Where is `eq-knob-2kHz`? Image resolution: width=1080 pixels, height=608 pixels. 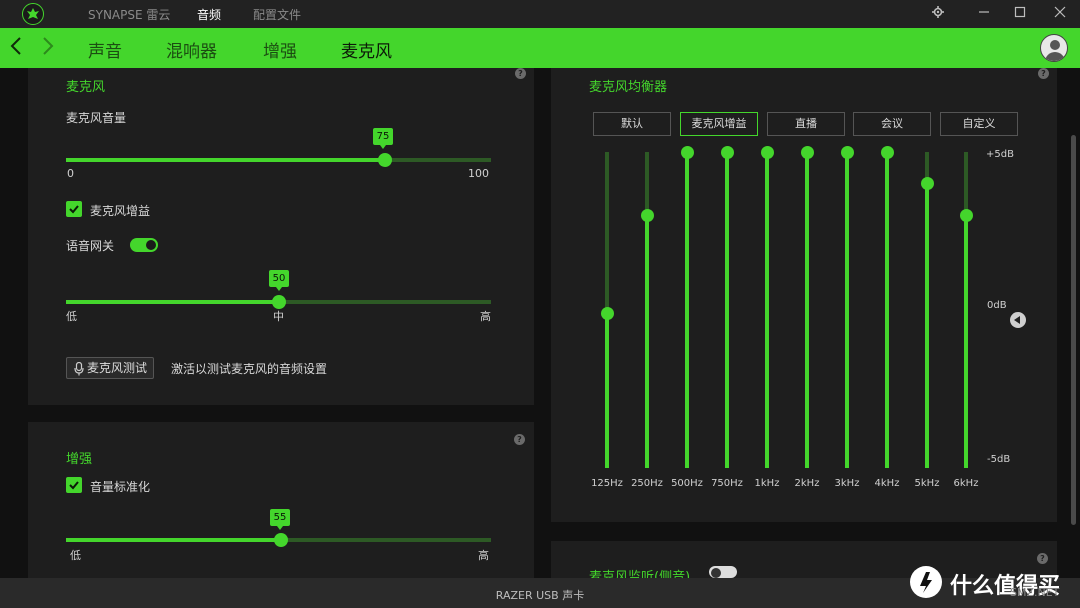
eq-knob-2kHz is located at coordinates (807, 152).